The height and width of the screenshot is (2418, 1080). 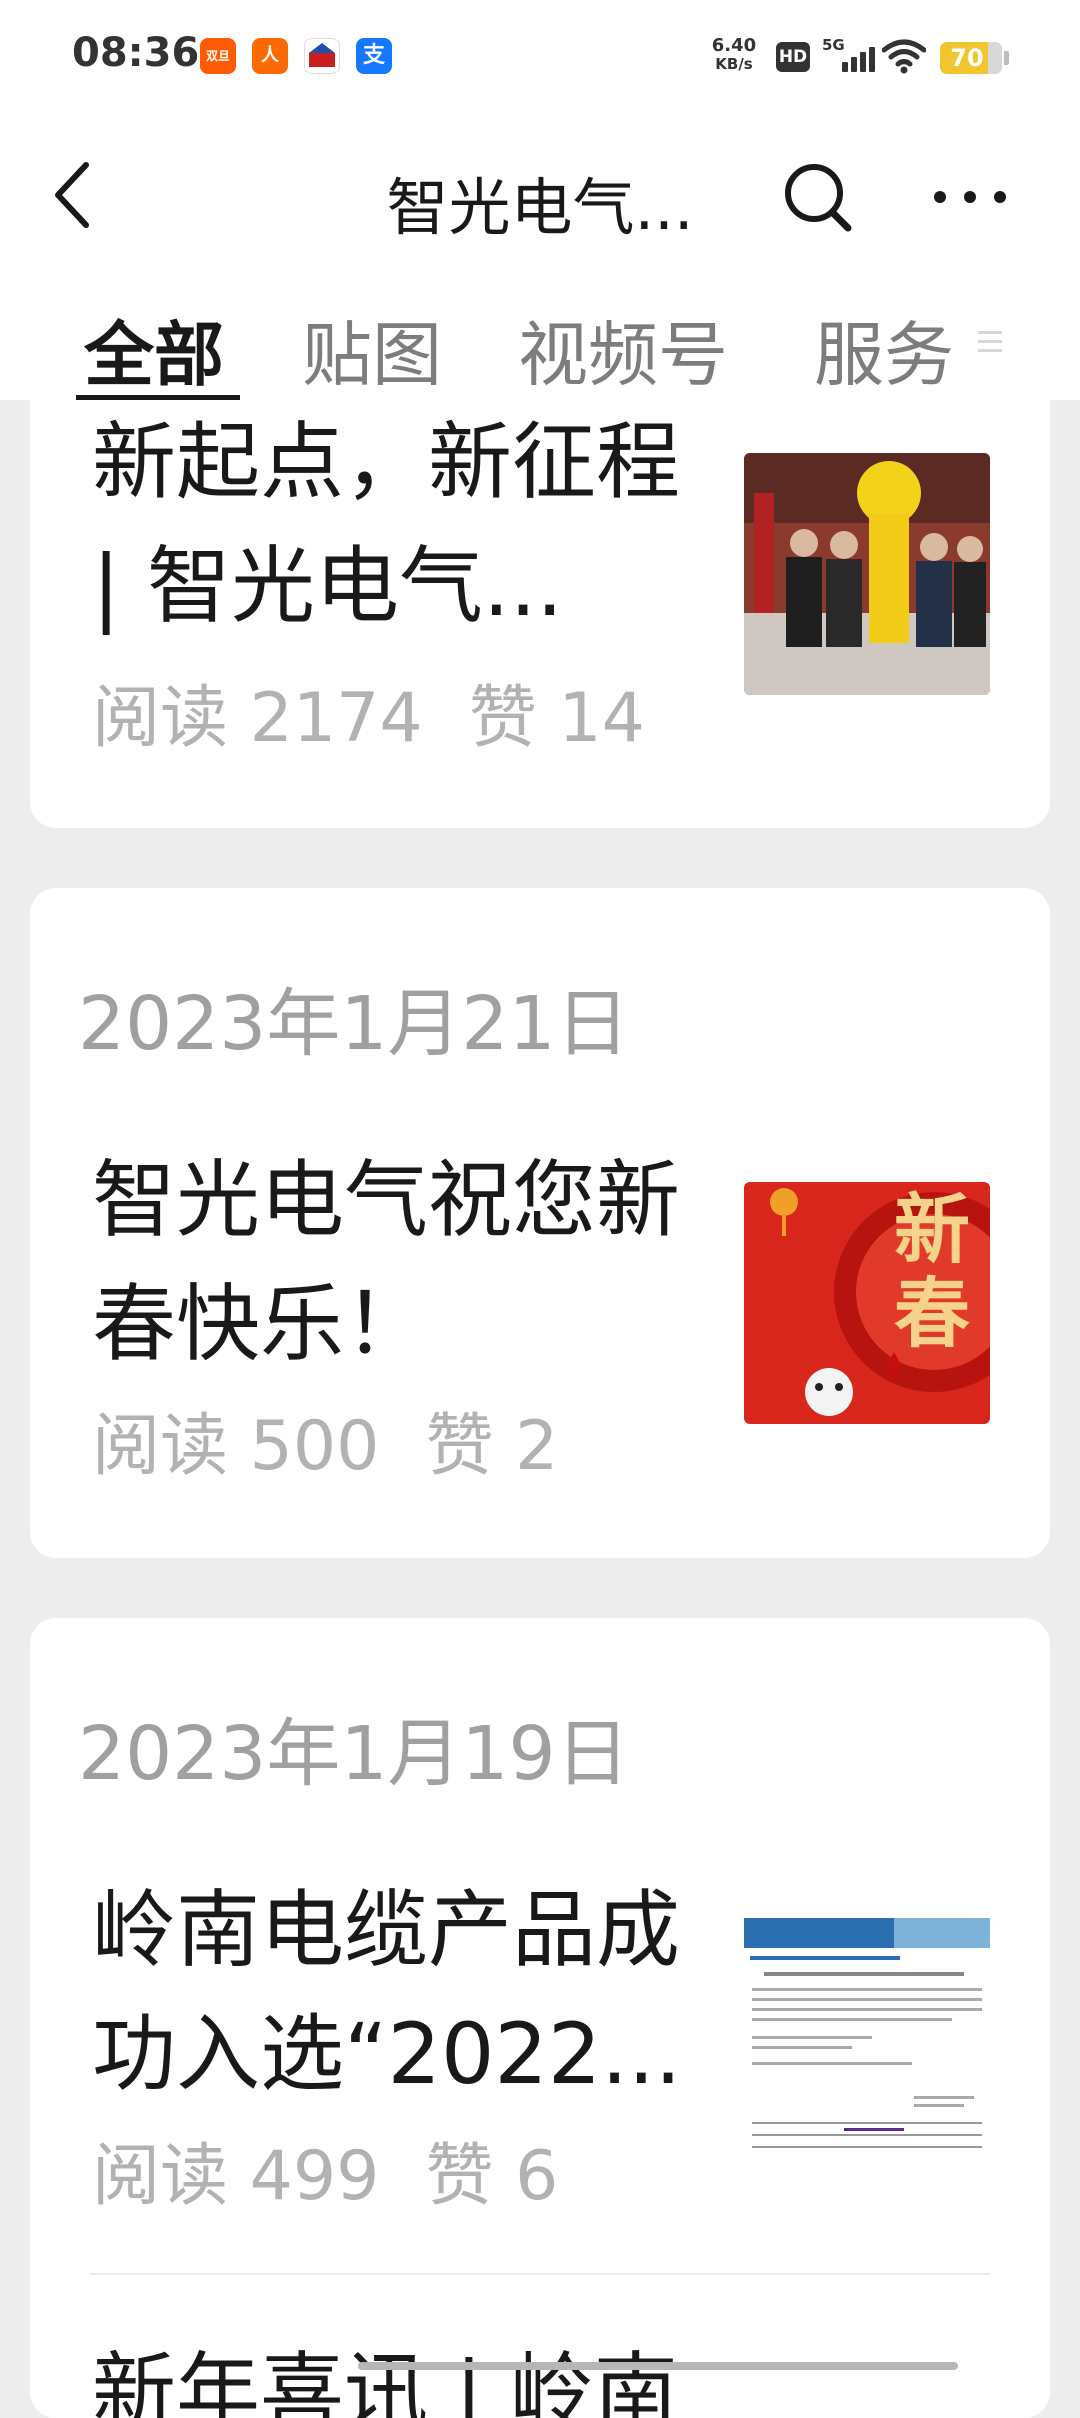 What do you see at coordinates (540, 57) in the screenshot?
I see `status-bar: 08:36 双旦 人 支 6.40 KB/s HD 5G 70` at bounding box center [540, 57].